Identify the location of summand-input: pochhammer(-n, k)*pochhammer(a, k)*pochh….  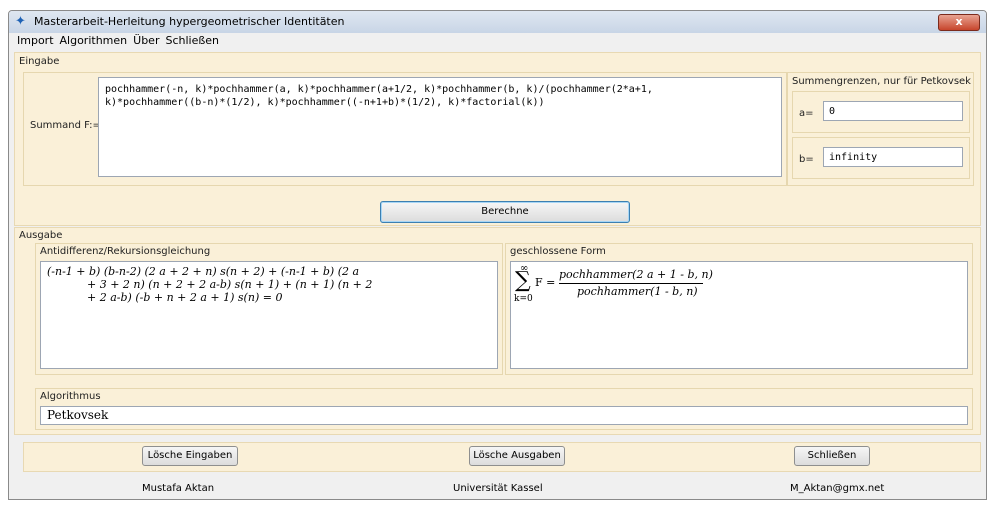
(440, 127).